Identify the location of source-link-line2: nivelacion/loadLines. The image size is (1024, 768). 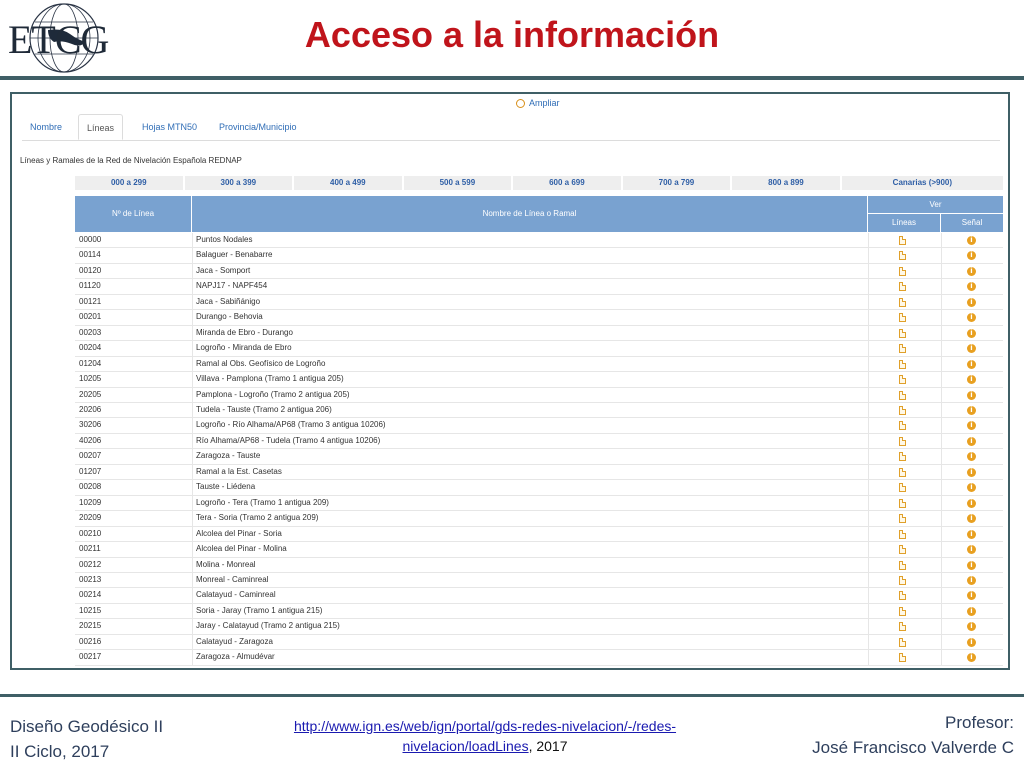
(465, 746).